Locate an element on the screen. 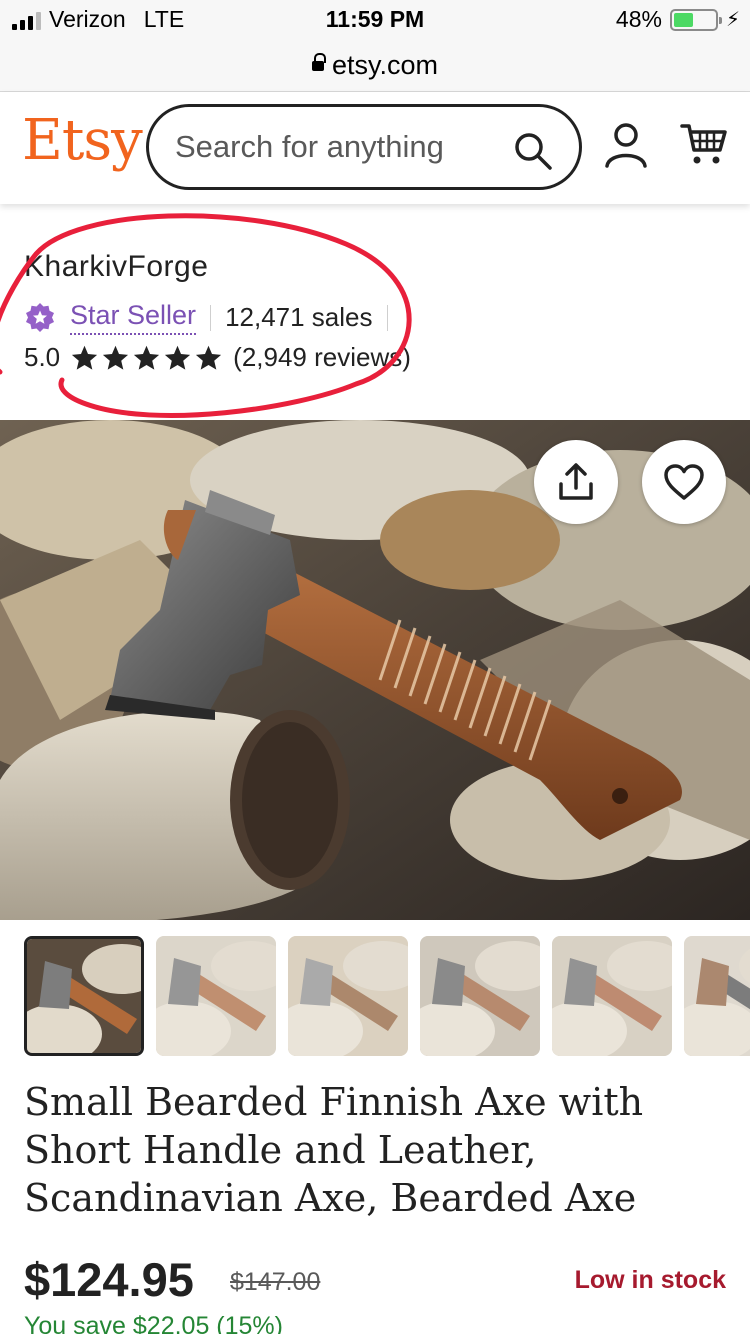 This screenshot has height=1334, width=750. share-button is located at coordinates (576, 482).